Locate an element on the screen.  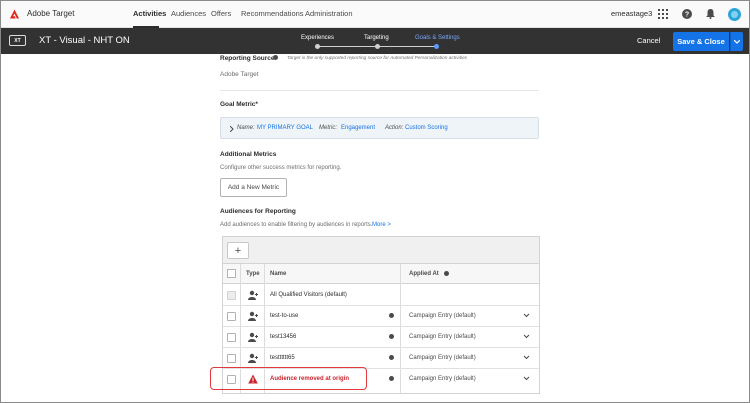
save-options-button is located at coordinates (736, 41).